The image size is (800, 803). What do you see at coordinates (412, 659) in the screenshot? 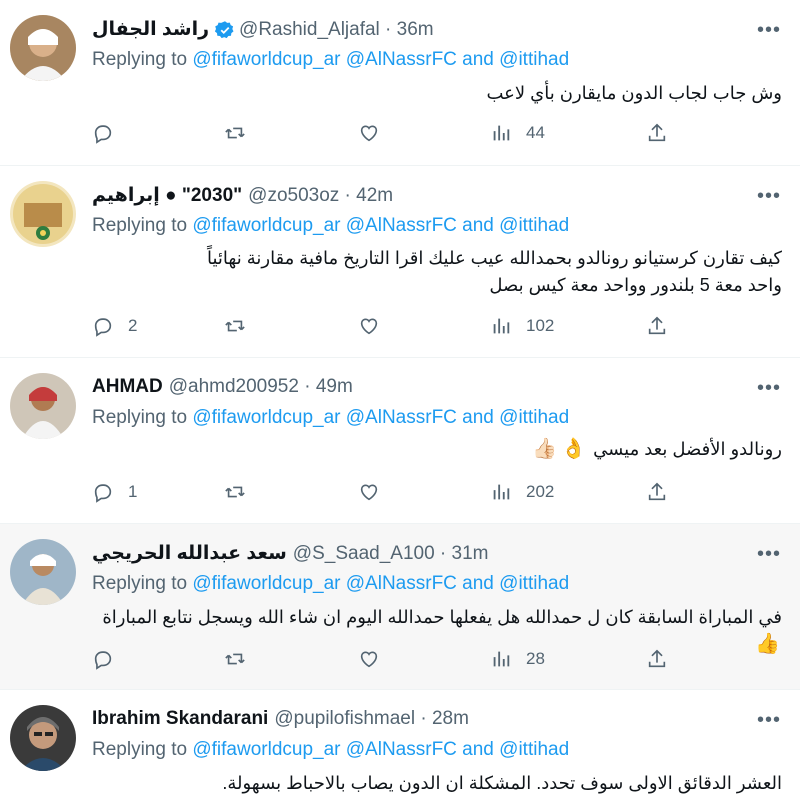
I see `tweet-actions: 28` at bounding box center [412, 659].